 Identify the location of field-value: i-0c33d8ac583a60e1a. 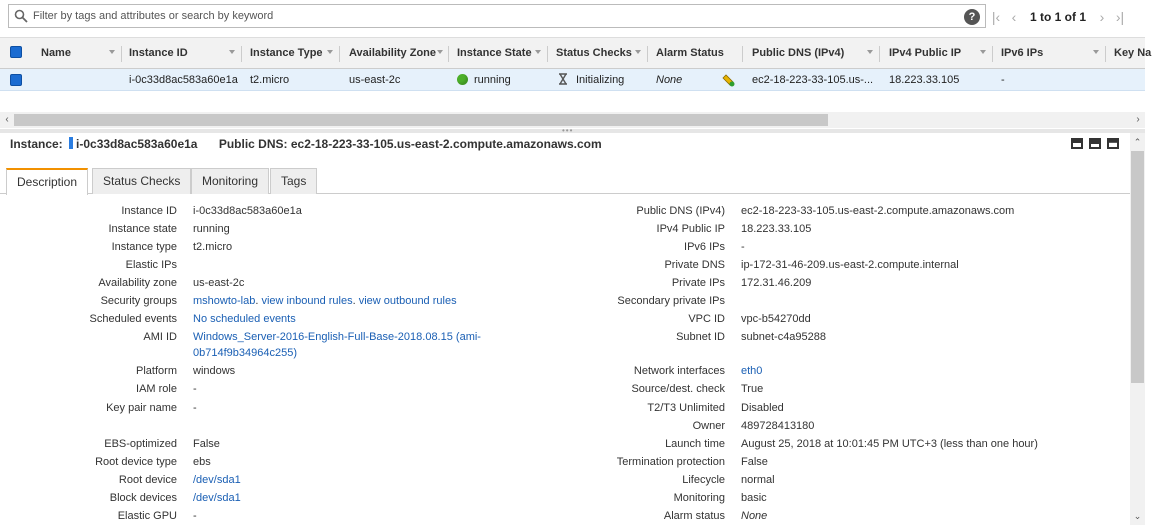
(247, 211).